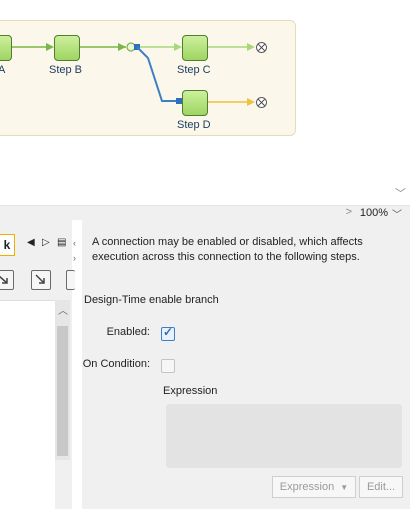  Describe the element at coordinates (261, 47) in the screenshot. I see `end-node-c` at that location.